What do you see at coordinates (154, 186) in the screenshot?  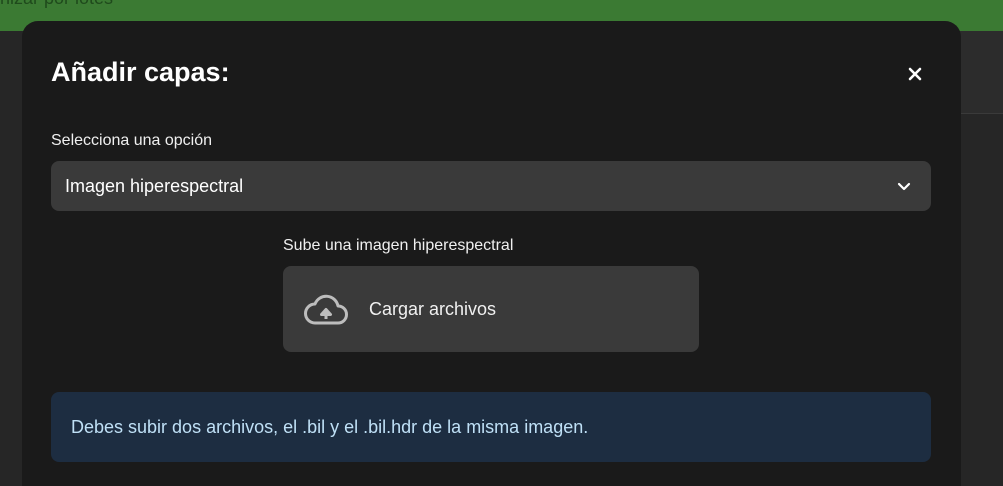 I see `select-value: Imagen hiperespectral` at bounding box center [154, 186].